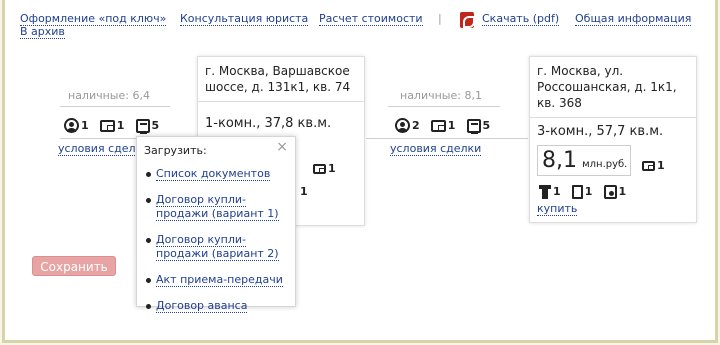 The width and height of the screenshot is (720, 345). Describe the element at coordinates (605, 164) in the screenshot. I see `card2-price-unit: млн.руб.` at that location.